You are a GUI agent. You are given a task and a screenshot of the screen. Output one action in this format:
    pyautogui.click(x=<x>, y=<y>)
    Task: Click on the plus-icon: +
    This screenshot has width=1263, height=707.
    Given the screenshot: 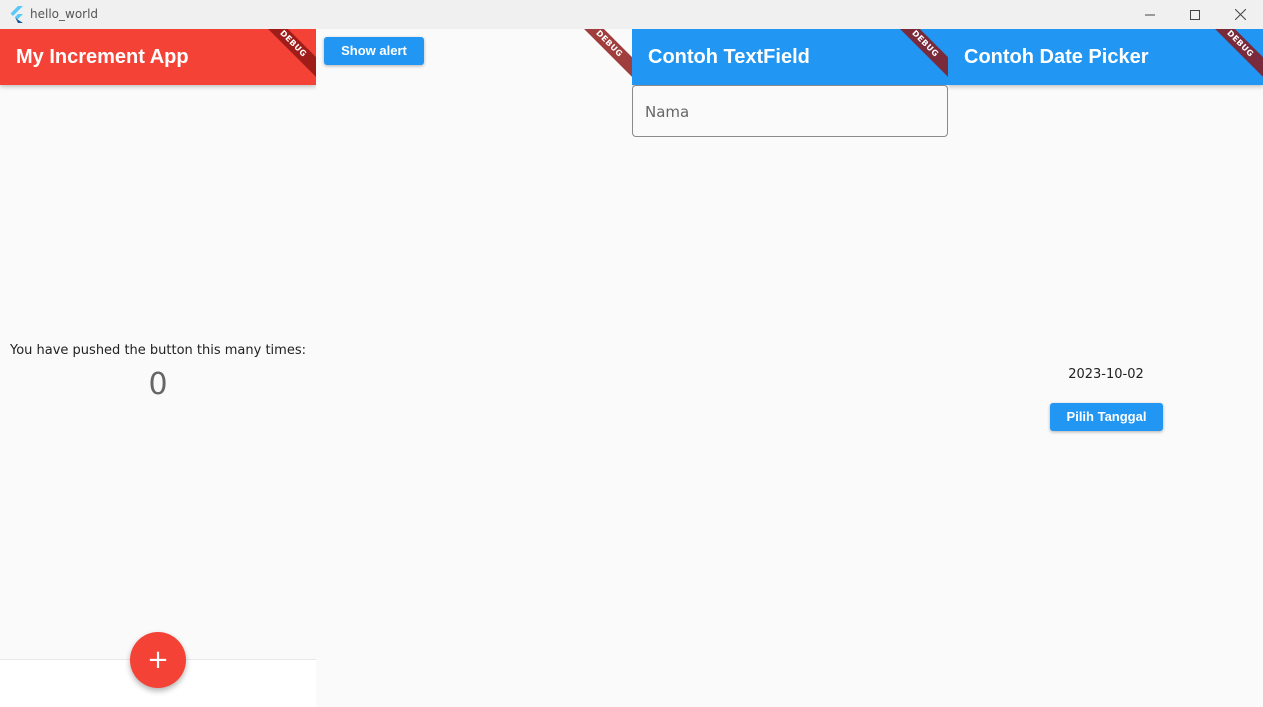 What is the action you would take?
    pyautogui.click(x=158, y=660)
    